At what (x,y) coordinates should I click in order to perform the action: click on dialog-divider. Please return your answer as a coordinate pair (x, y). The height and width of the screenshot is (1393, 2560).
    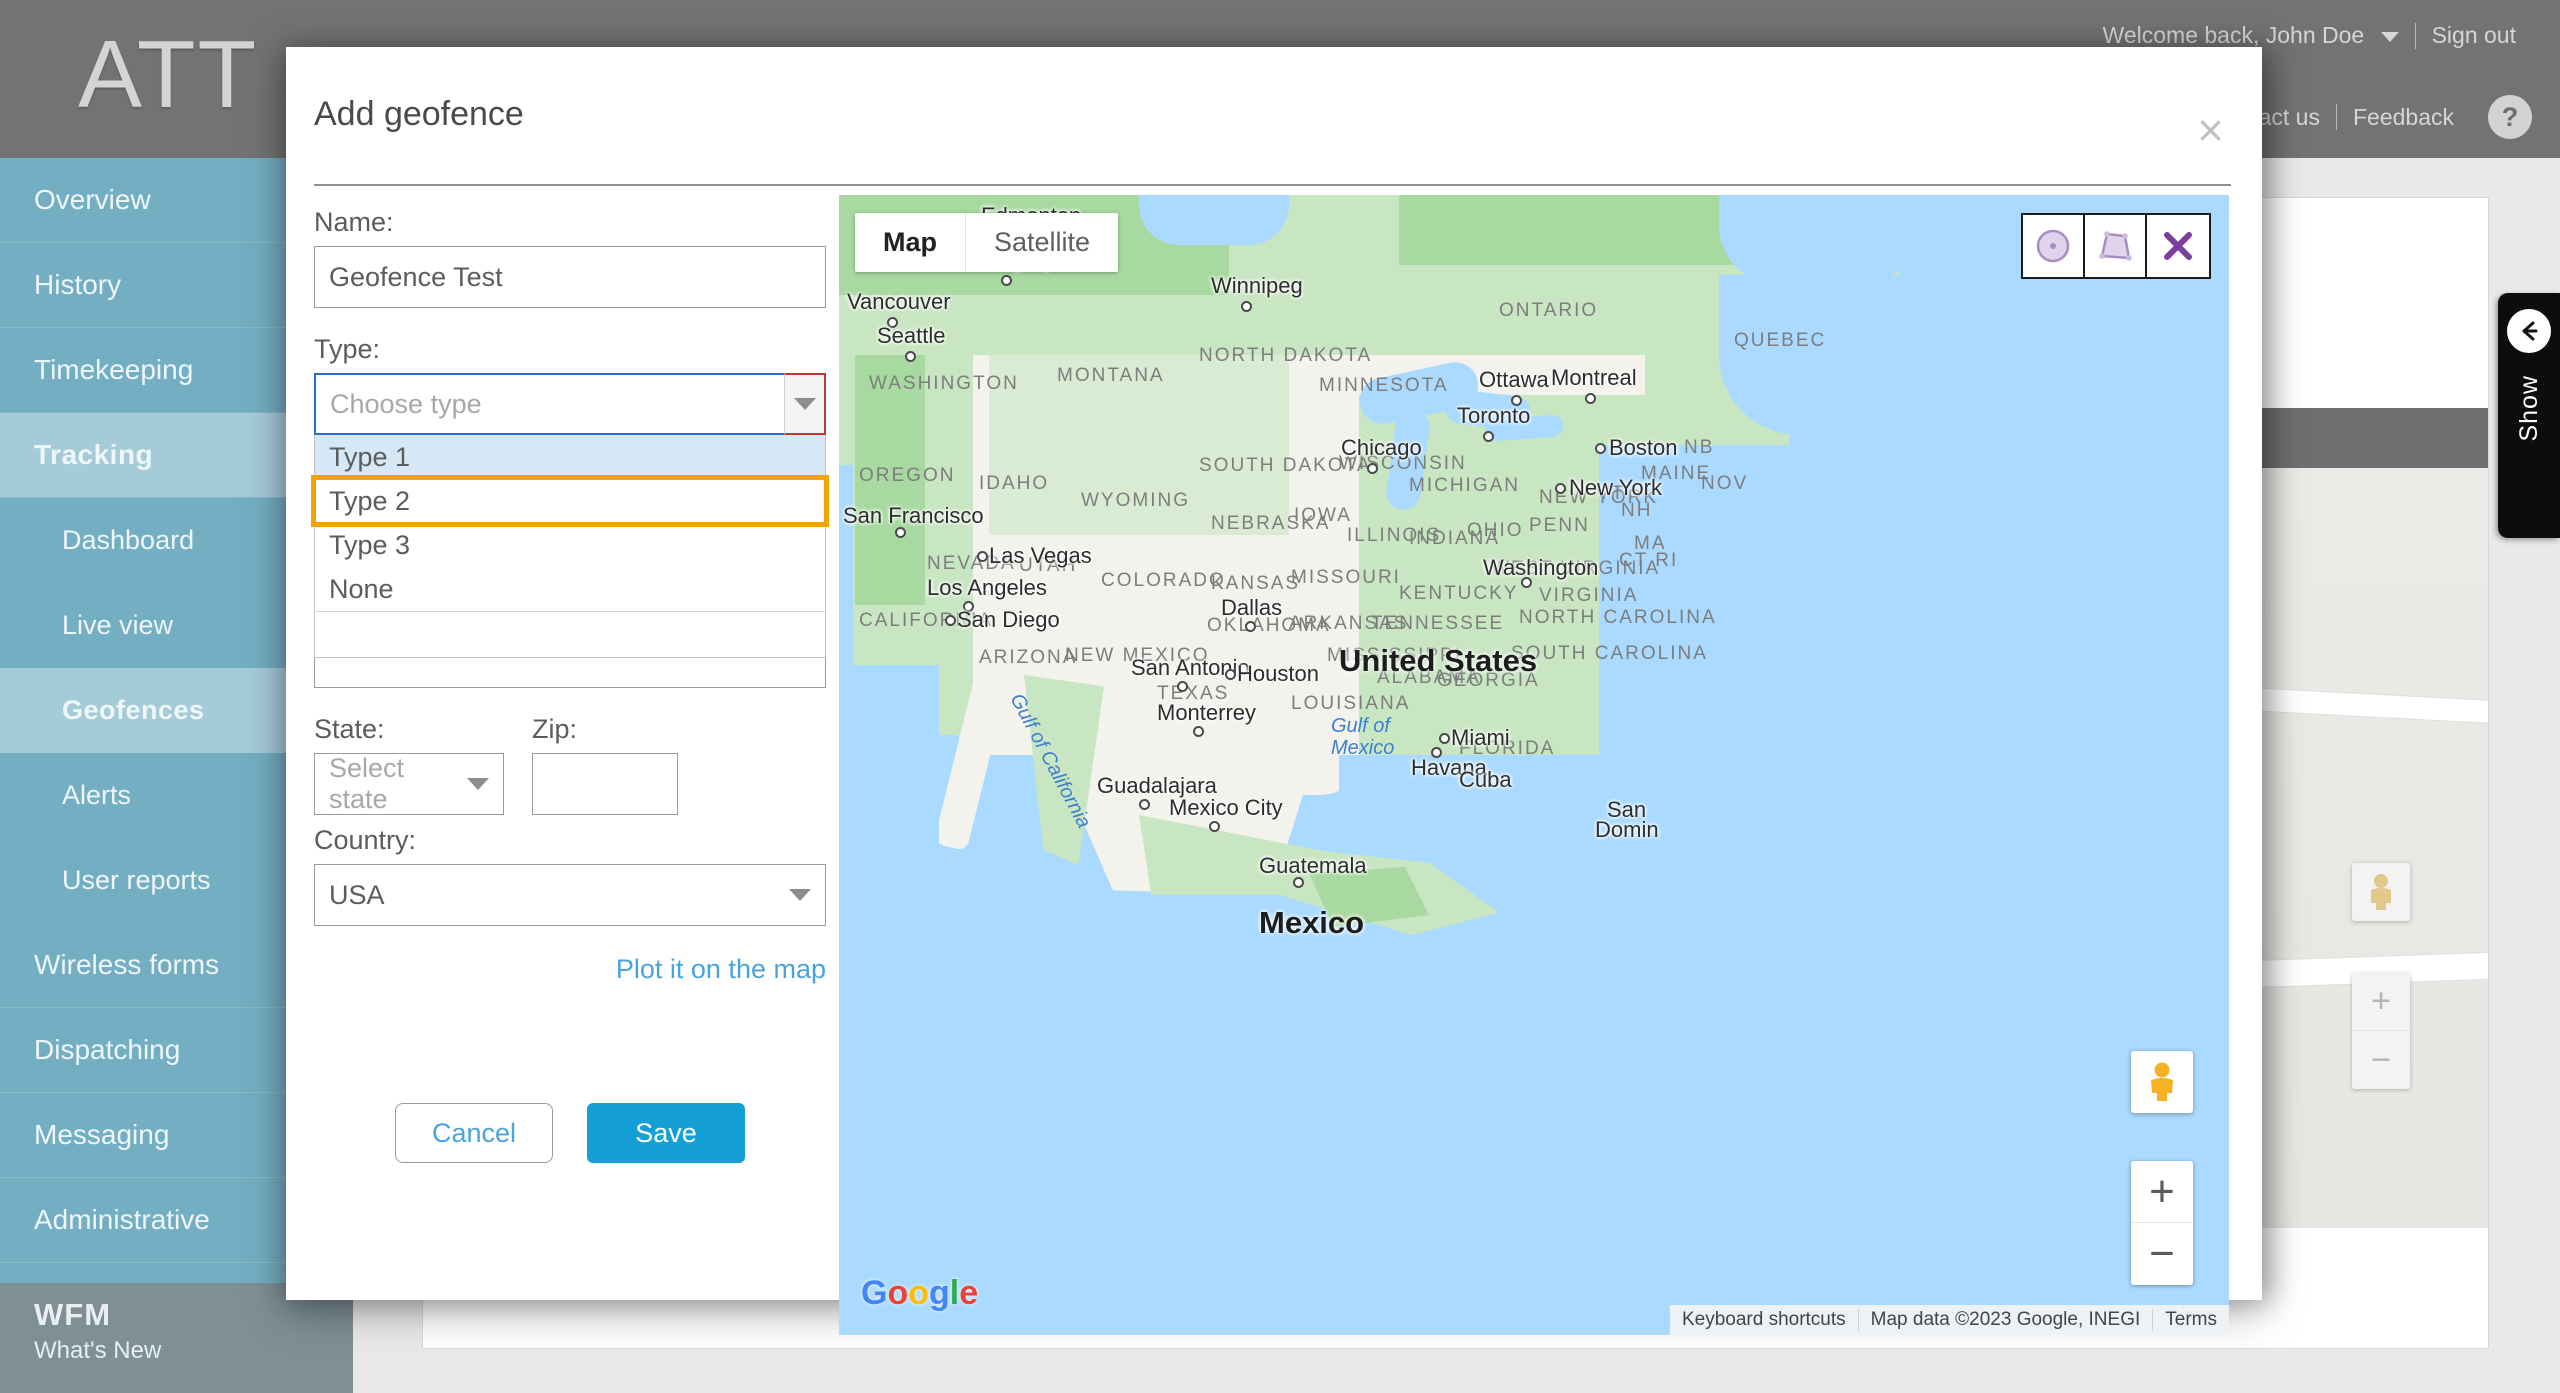
    Looking at the image, I should click on (1272, 185).